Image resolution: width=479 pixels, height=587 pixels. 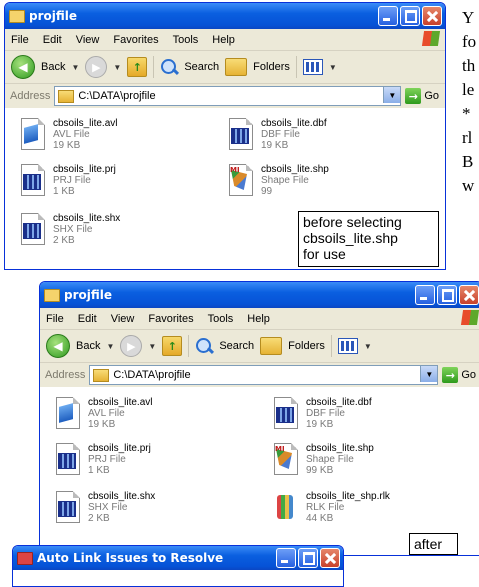 What do you see at coordinates (68, 460) in the screenshot?
I see `prj-file-icon` at bounding box center [68, 460].